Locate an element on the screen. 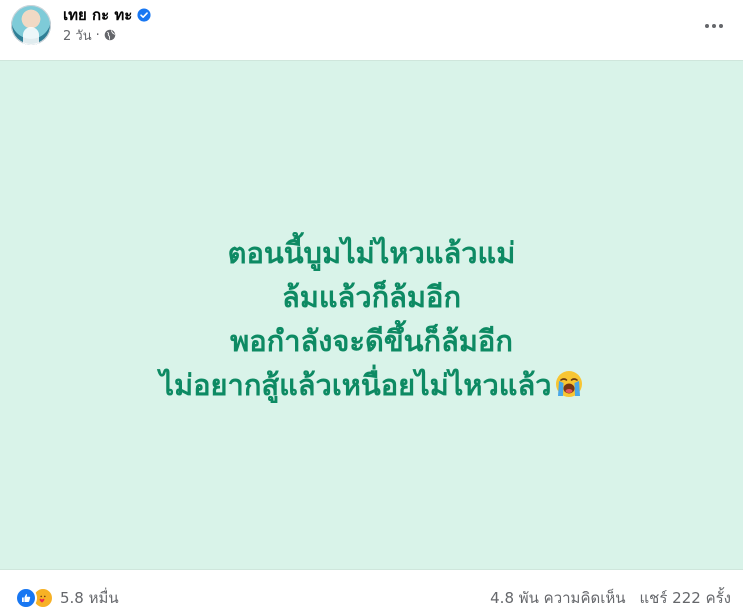  reactions-summary: 5.8 หมื่น is located at coordinates (67, 598).